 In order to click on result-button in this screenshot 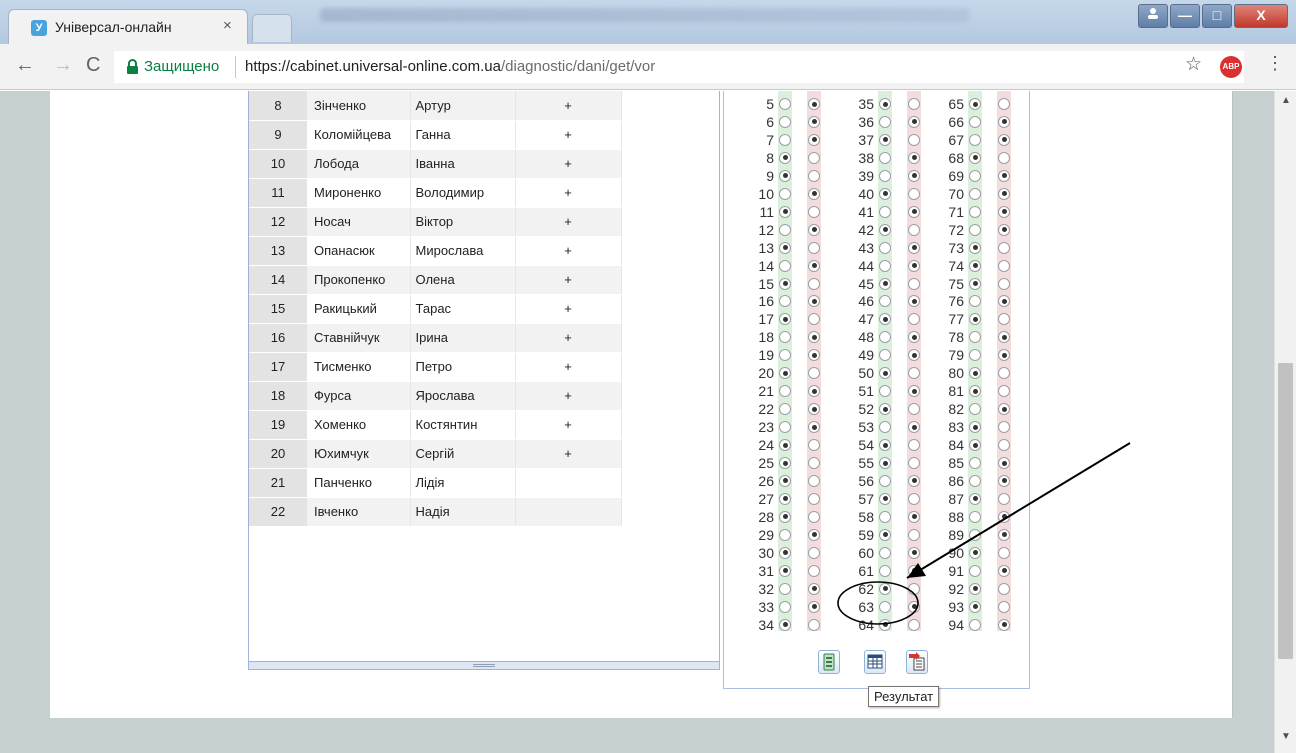, I will do `click(917, 662)`.